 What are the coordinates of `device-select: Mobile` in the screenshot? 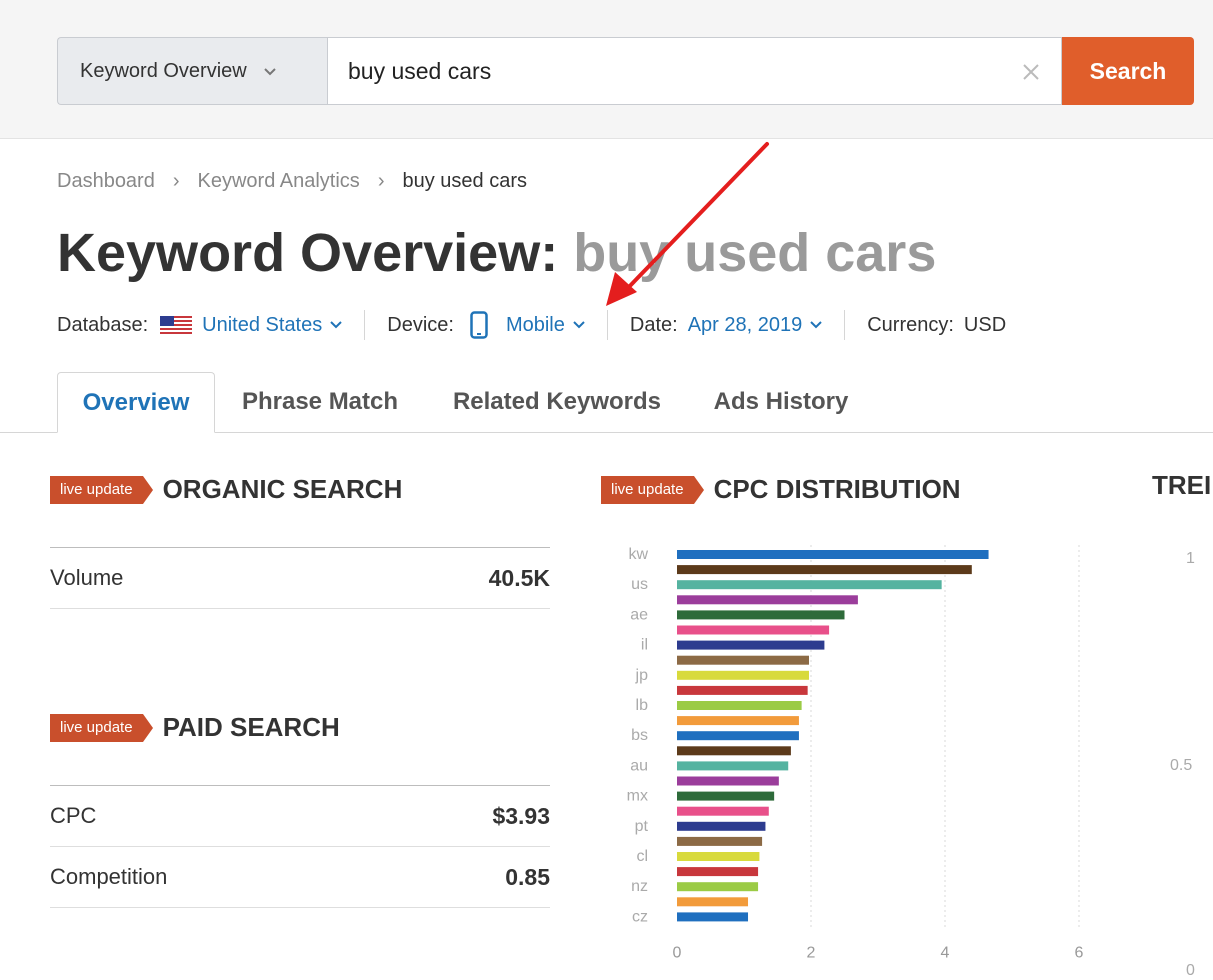 It's located at (535, 325).